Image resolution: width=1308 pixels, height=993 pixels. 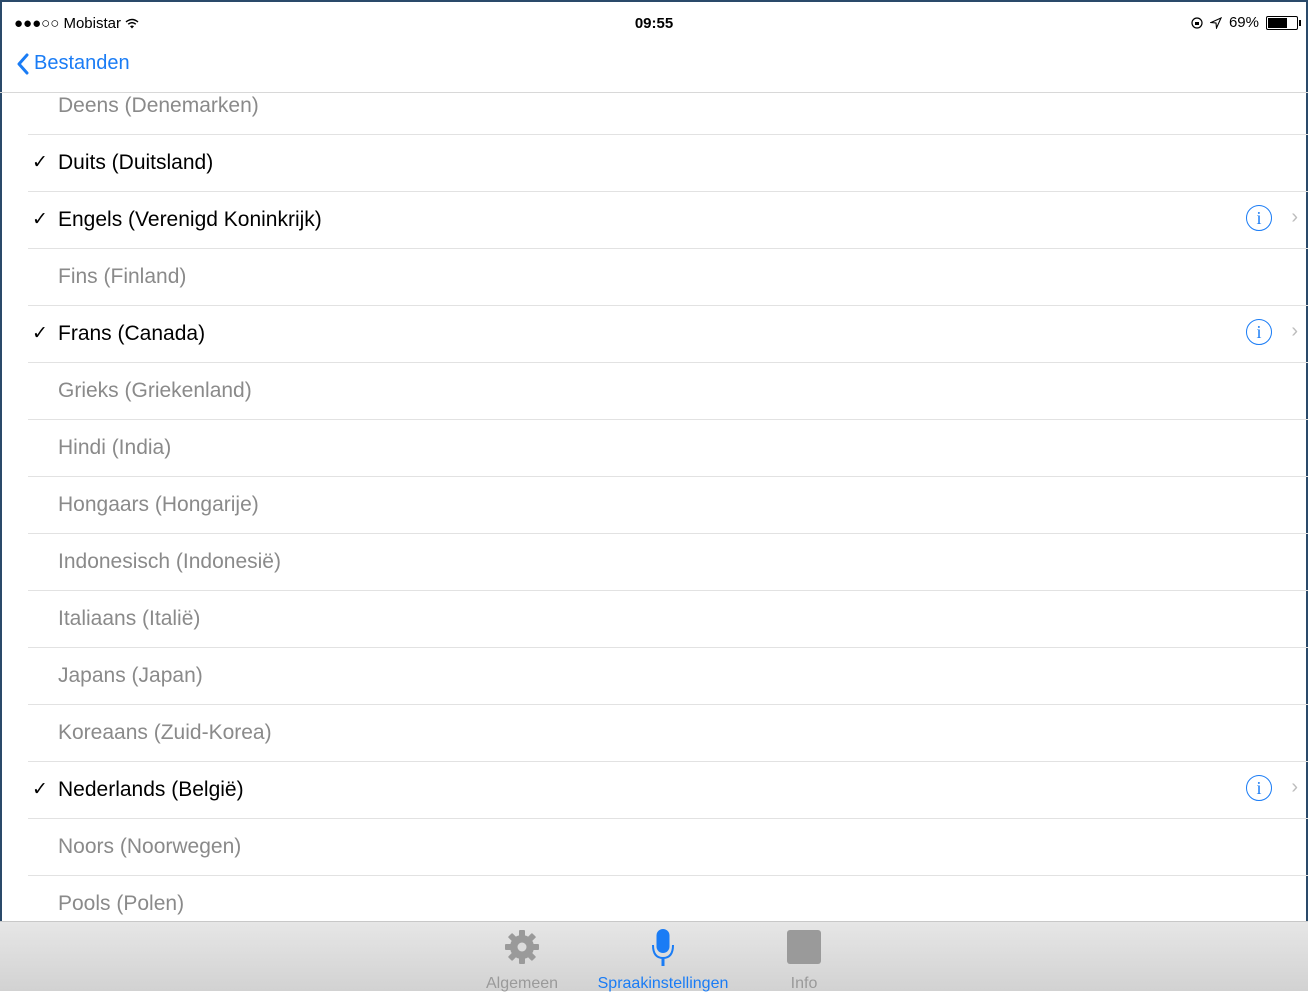 I want to click on status-bar: ●●●○○ Mobistar 09:55 69%, so click(x=654, y=22).